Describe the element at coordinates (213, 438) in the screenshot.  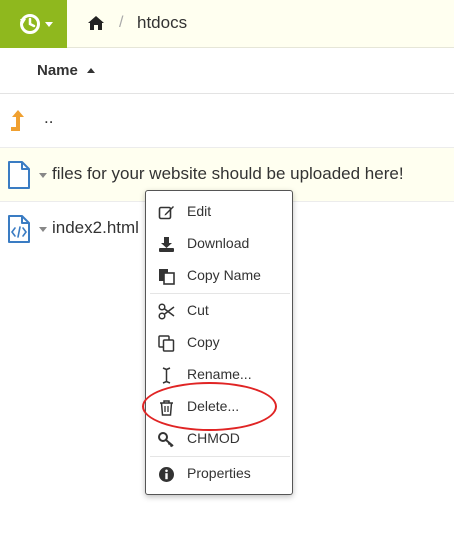
I see `menu-item-label: CHMOD` at that location.